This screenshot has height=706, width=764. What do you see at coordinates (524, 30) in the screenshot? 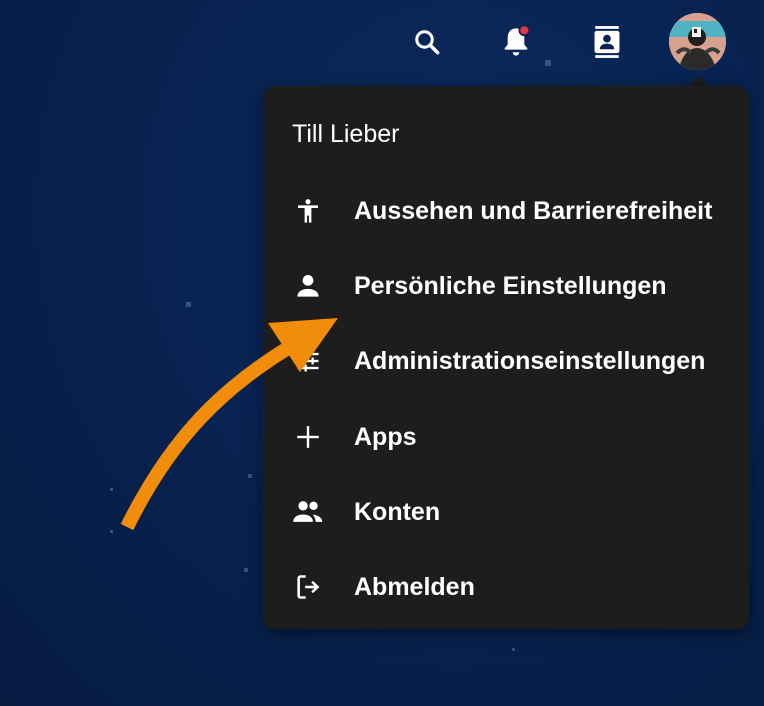
I see `notification-dot` at bounding box center [524, 30].